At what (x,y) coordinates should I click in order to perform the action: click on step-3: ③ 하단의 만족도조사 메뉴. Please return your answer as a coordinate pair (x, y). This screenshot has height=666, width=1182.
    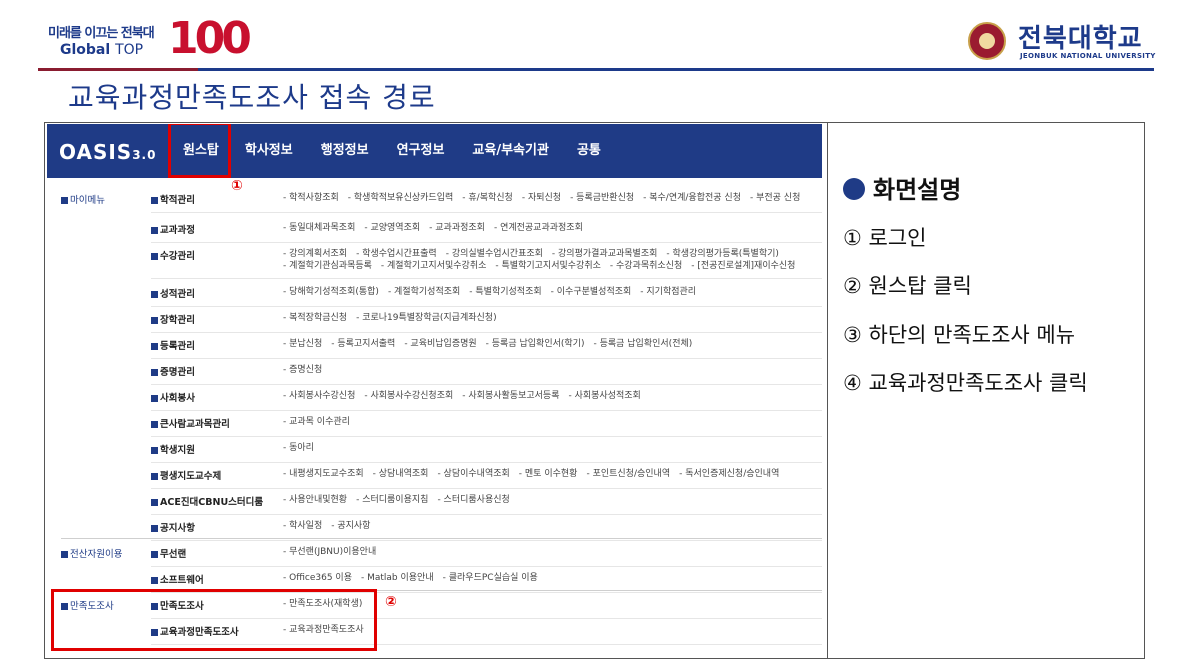
    Looking at the image, I should click on (959, 335).